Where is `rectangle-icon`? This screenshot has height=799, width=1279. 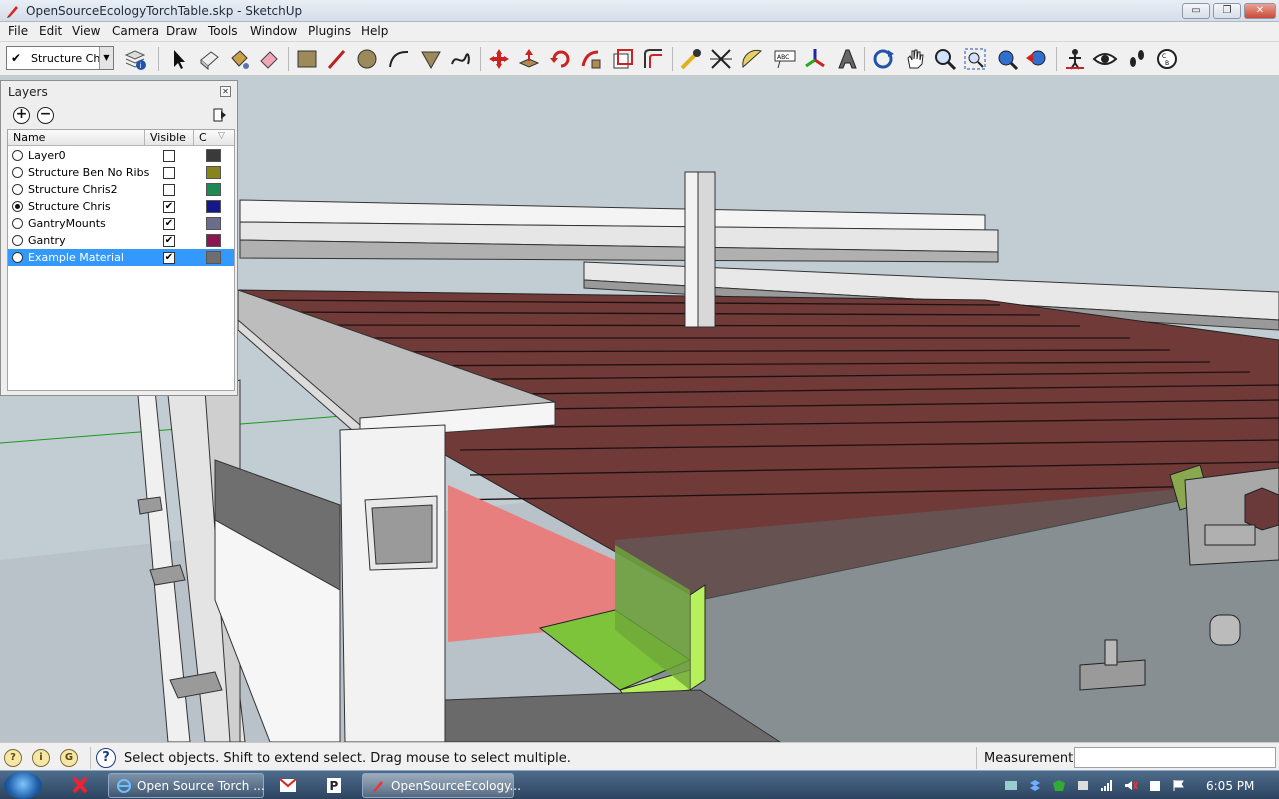
rectangle-icon is located at coordinates (307, 59).